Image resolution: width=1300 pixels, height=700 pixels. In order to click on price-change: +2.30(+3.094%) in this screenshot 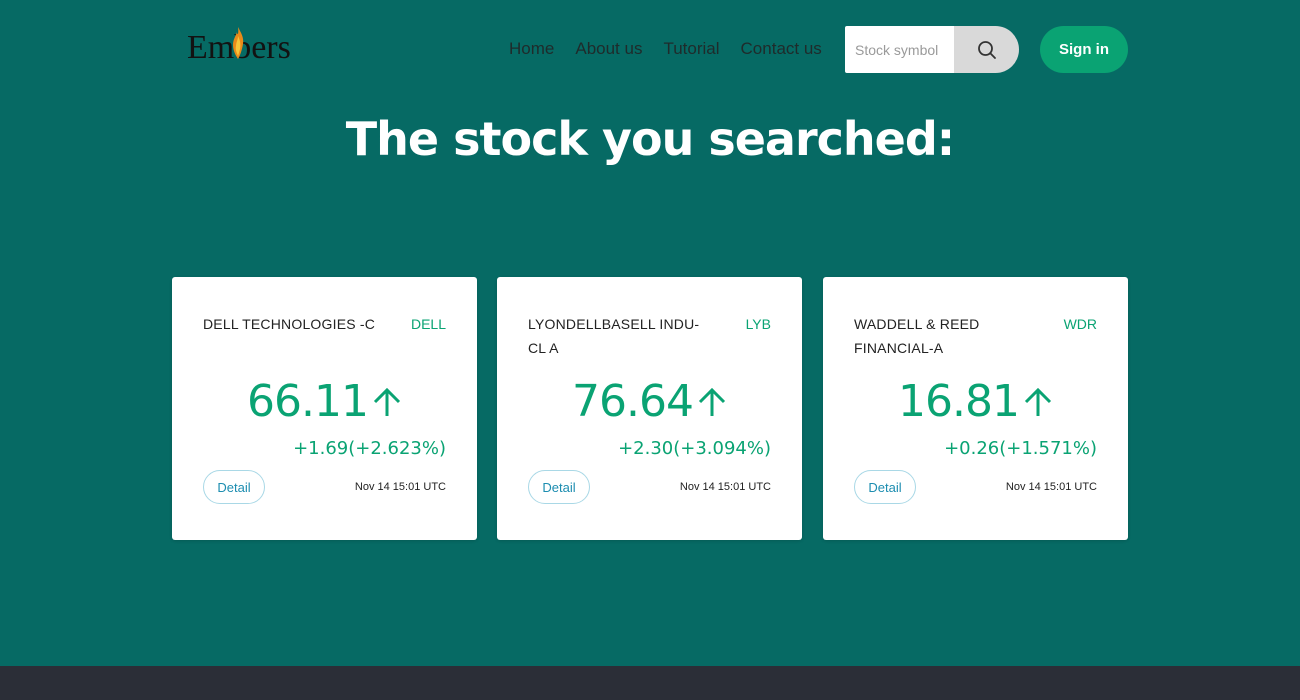, I will do `click(694, 448)`.